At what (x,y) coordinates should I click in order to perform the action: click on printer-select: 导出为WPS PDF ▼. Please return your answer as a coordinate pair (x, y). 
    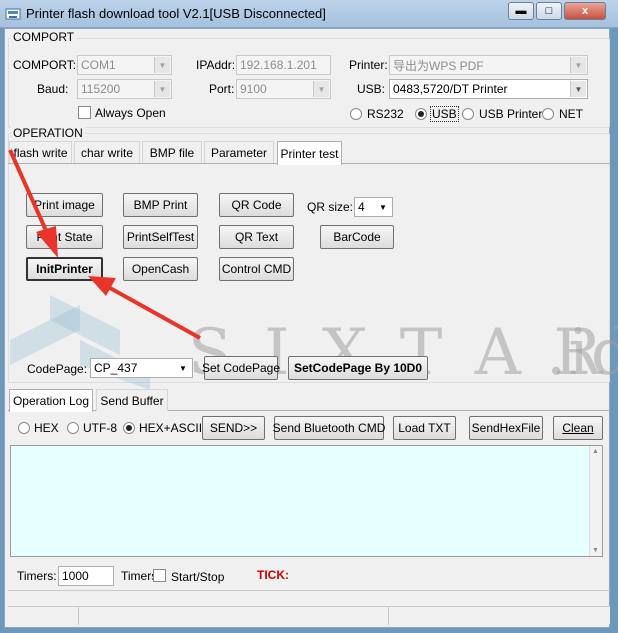
    Looking at the image, I should click on (488, 65).